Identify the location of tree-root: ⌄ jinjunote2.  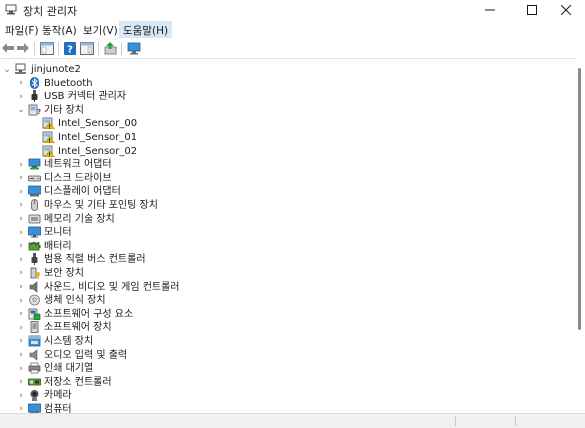
(285, 69).